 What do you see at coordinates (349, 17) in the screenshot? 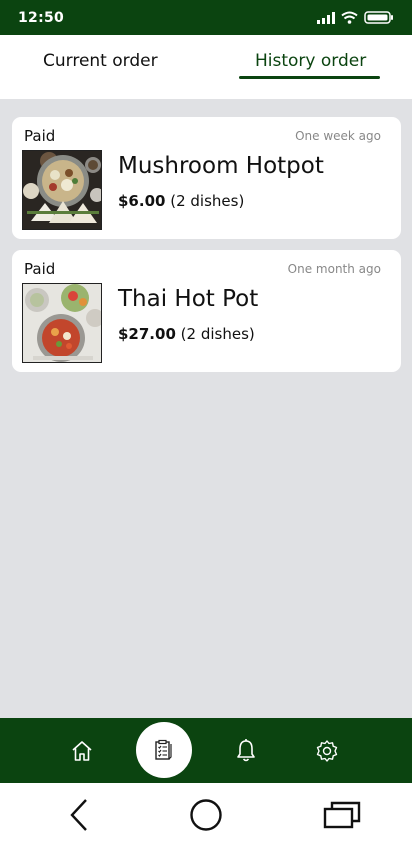
I see `wifi-icon` at bounding box center [349, 17].